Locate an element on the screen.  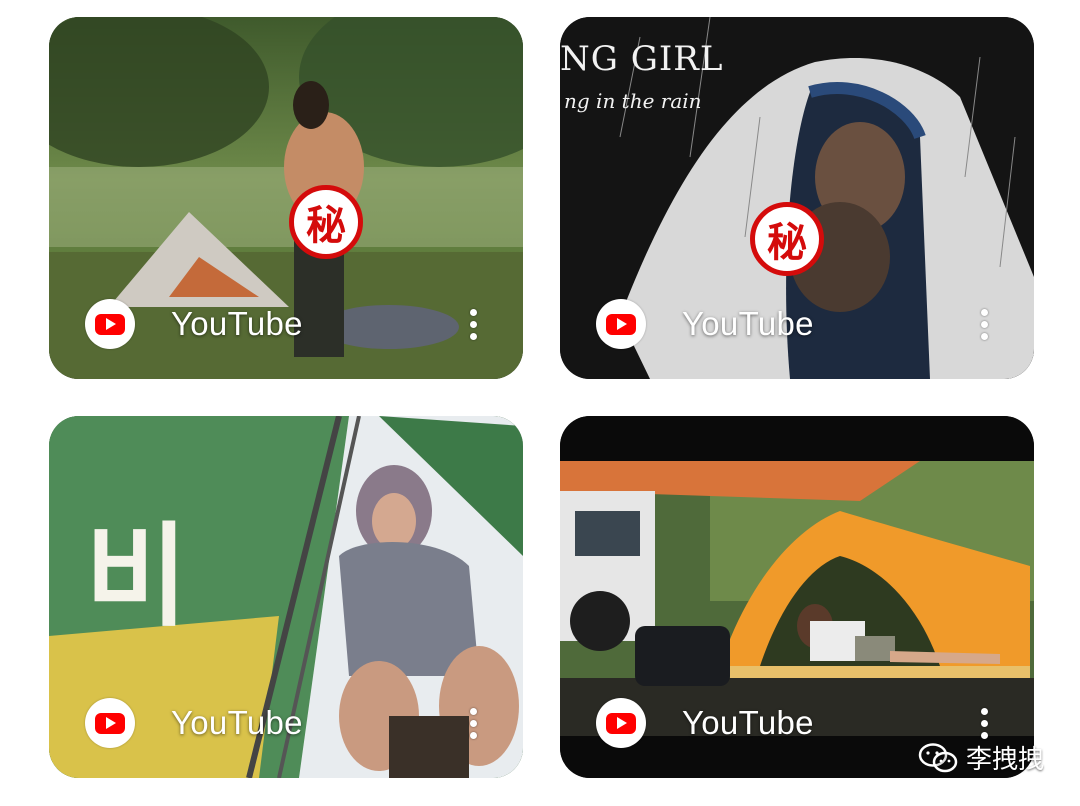
wechat-icon is located at coordinates (938, 757).